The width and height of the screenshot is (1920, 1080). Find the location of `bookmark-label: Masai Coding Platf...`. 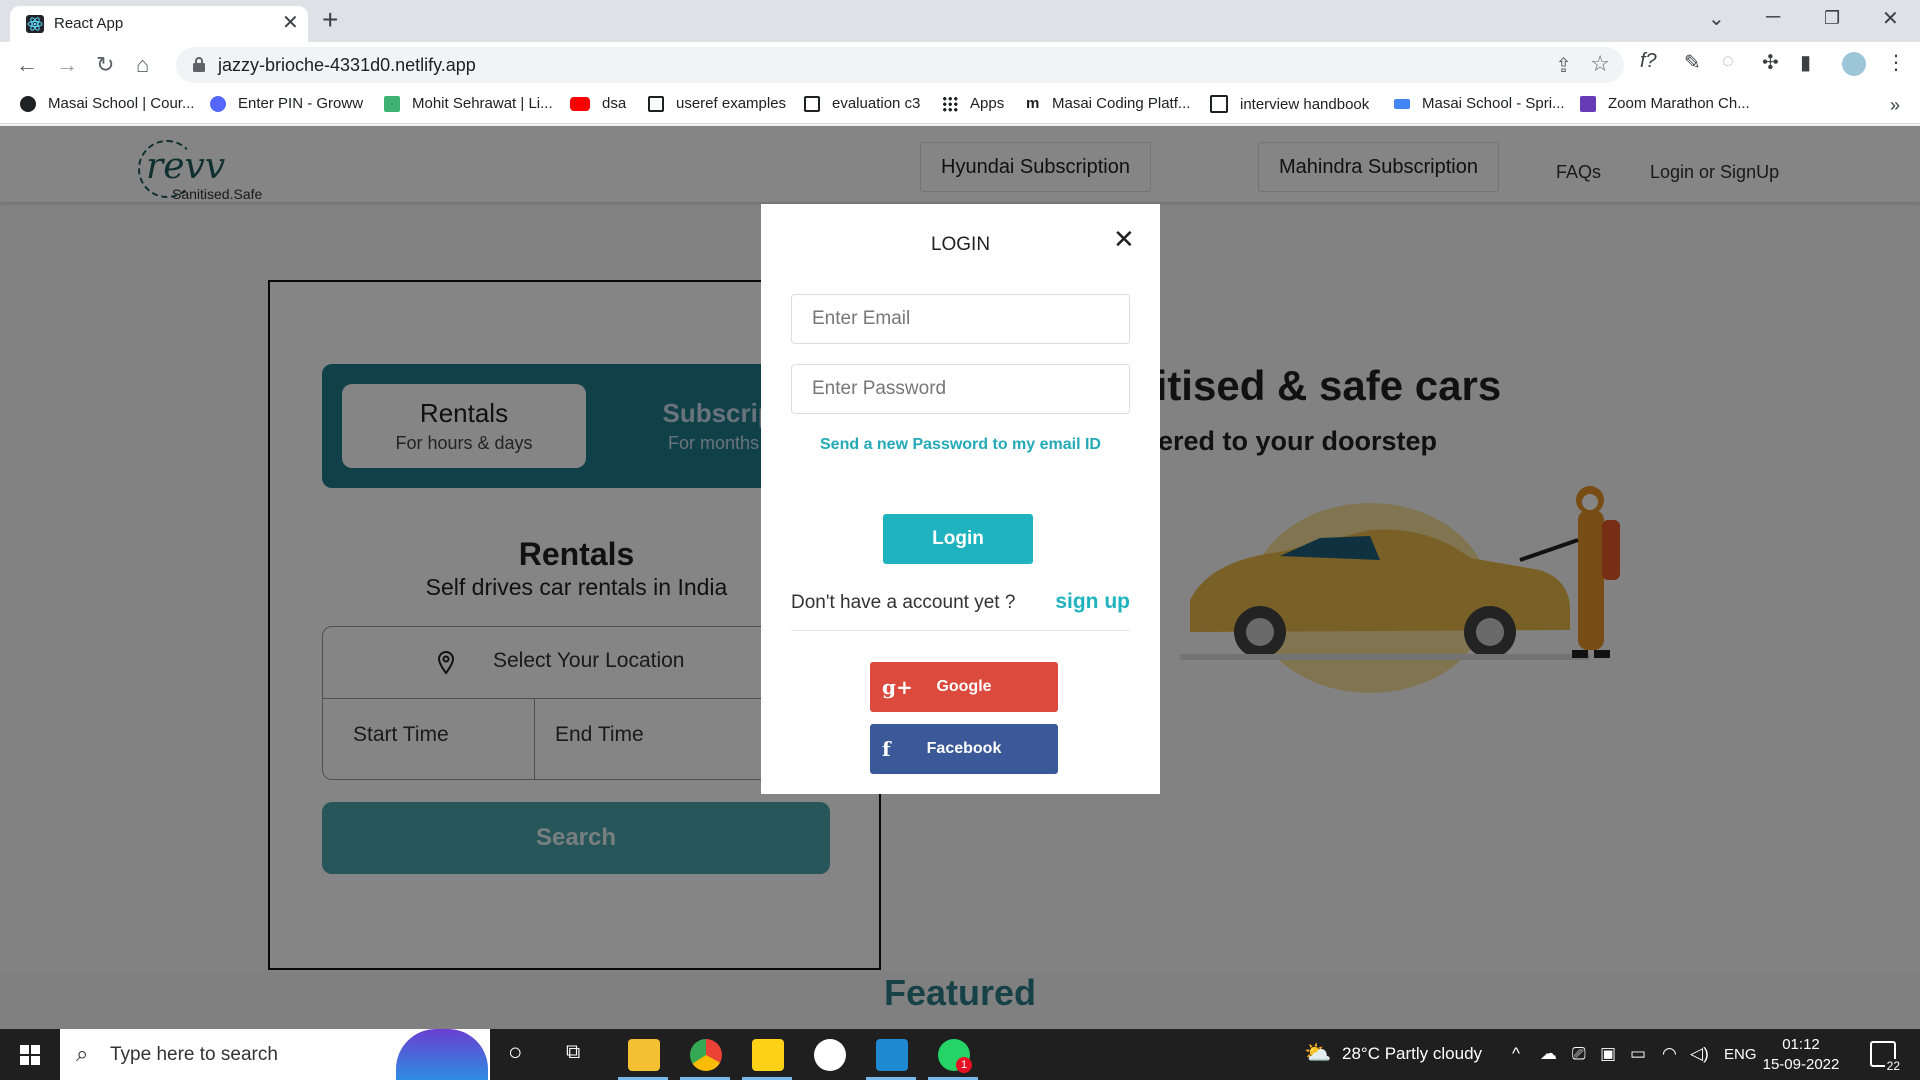

bookmark-label: Masai Coding Platf... is located at coordinates (1121, 103).